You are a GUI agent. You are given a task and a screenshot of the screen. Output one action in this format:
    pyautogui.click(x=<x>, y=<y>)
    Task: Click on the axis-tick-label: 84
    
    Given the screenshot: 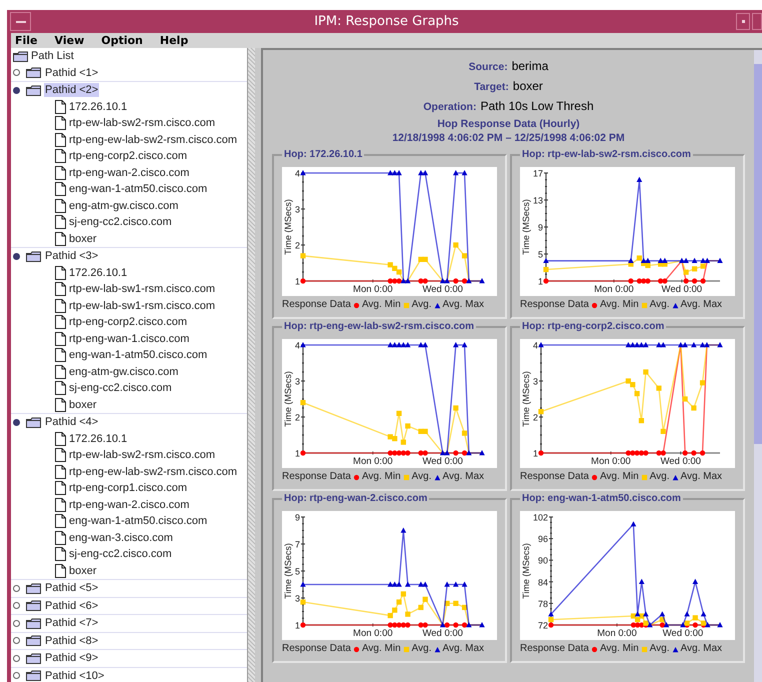 What is the action you would take?
    pyautogui.click(x=543, y=582)
    